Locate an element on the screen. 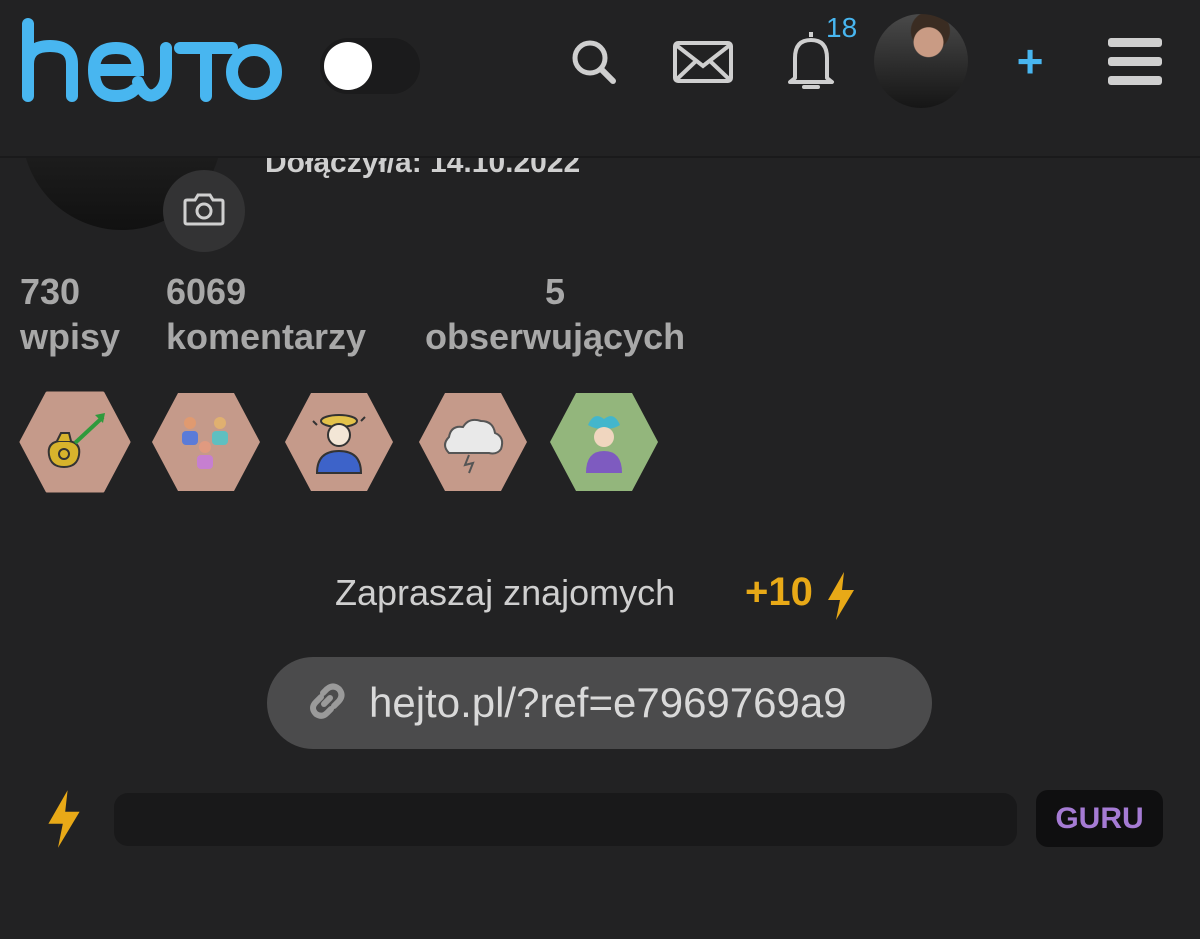 This screenshot has width=1200, height=939. change-photo-button is located at coordinates (204, 211).